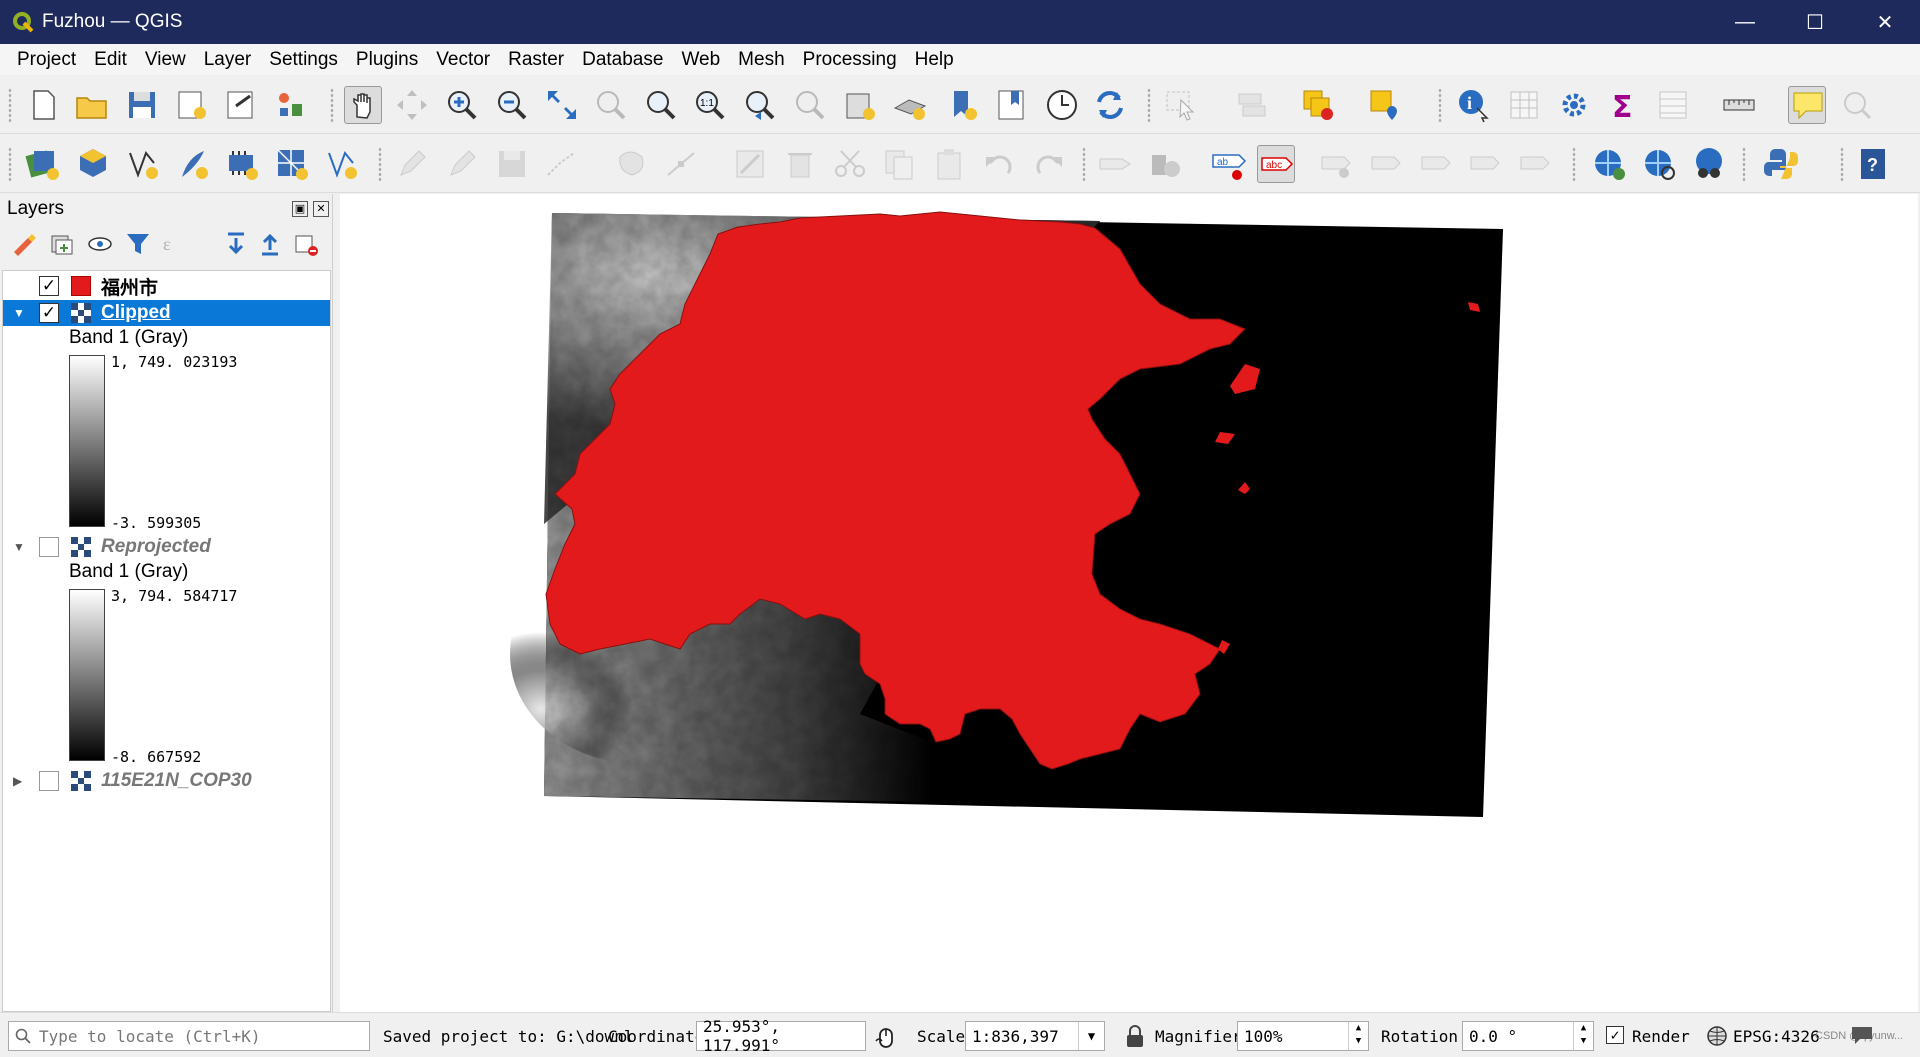 This screenshot has width=1920, height=1057. I want to click on menu-view: View, so click(165, 60).